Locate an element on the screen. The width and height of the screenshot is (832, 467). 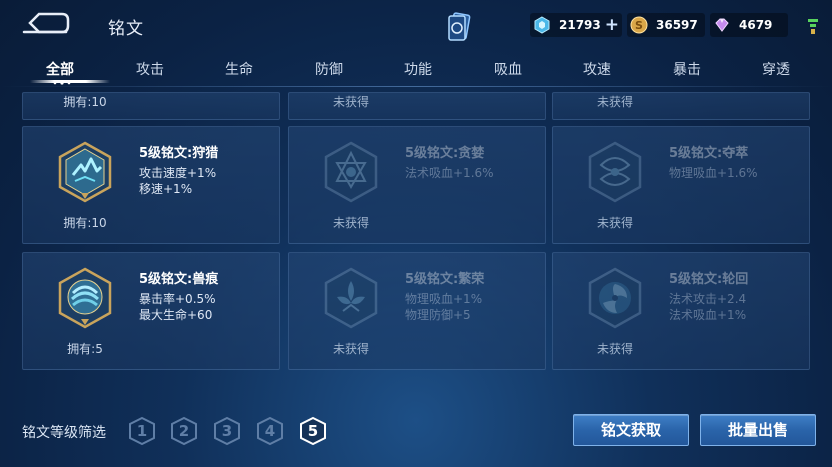
tabs-divider is located at coordinates (416, 86).